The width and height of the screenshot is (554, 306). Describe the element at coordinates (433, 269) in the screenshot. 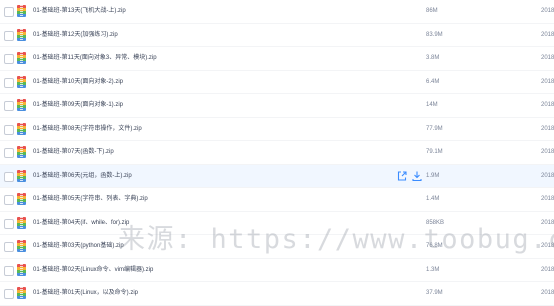

I see `file-size: 1.3M` at that location.